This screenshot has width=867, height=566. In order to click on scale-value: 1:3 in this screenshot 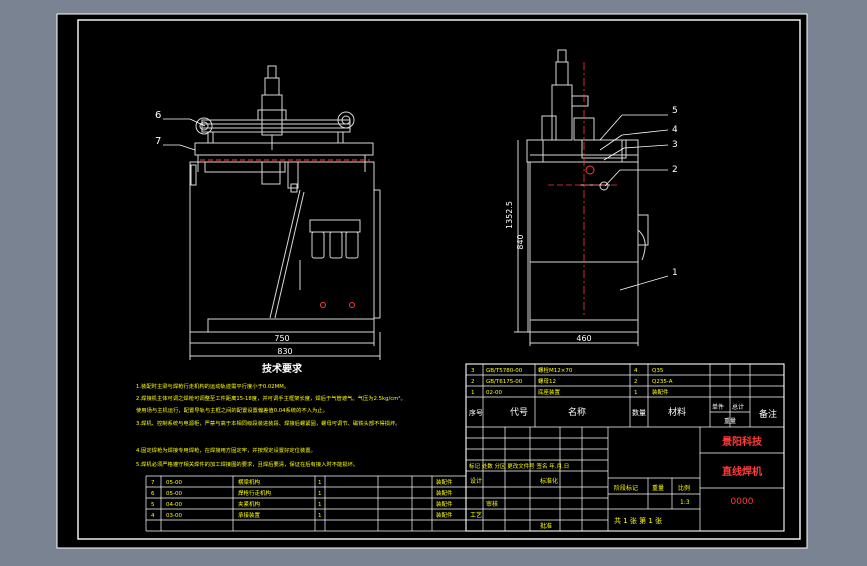, I will do `click(685, 502)`.